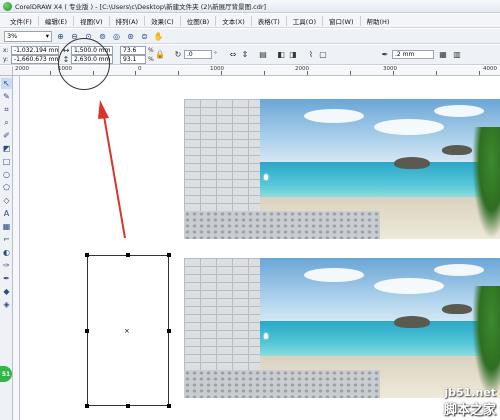  I want to click on zoom-level-combo: 3% ▾, so click(28, 36).